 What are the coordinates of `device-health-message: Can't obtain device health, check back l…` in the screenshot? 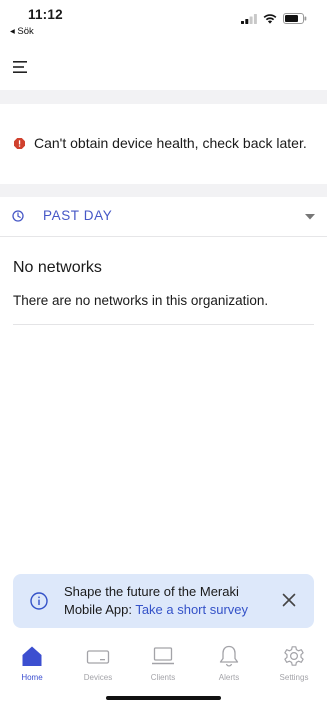 It's located at (170, 143).